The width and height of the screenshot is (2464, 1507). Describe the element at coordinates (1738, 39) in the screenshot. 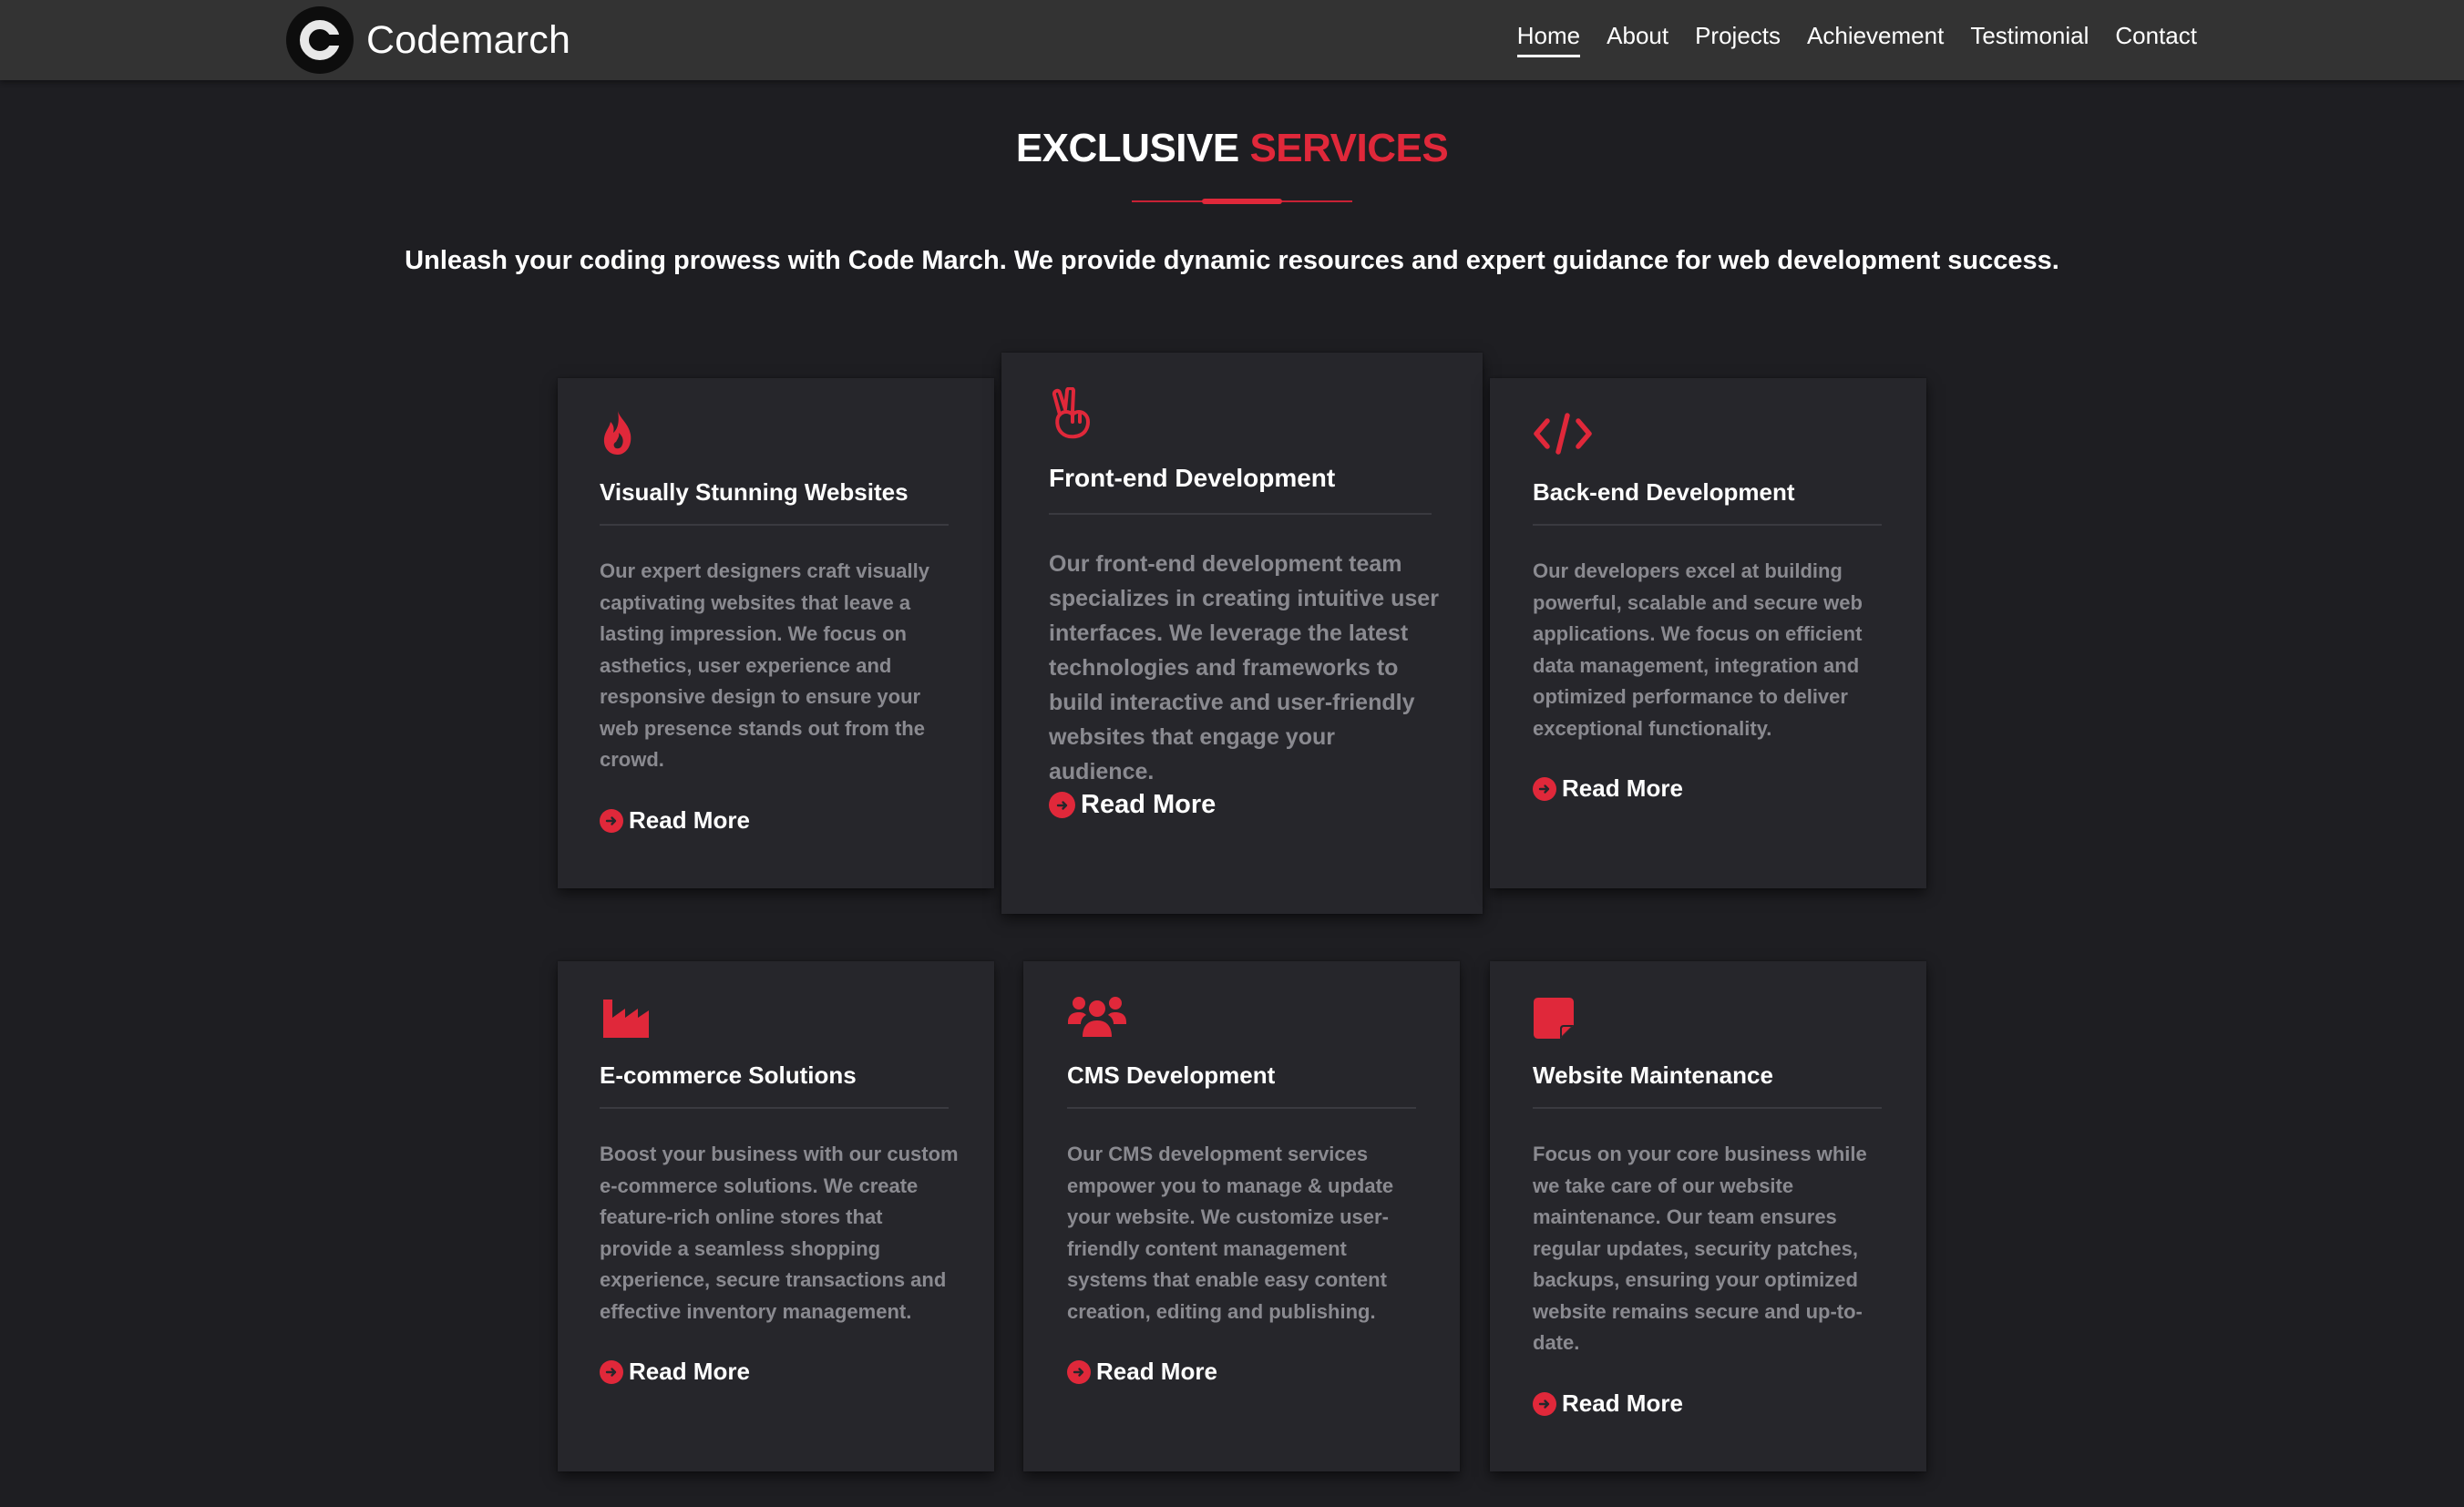

I see `nav-link-projects: Projects` at that location.